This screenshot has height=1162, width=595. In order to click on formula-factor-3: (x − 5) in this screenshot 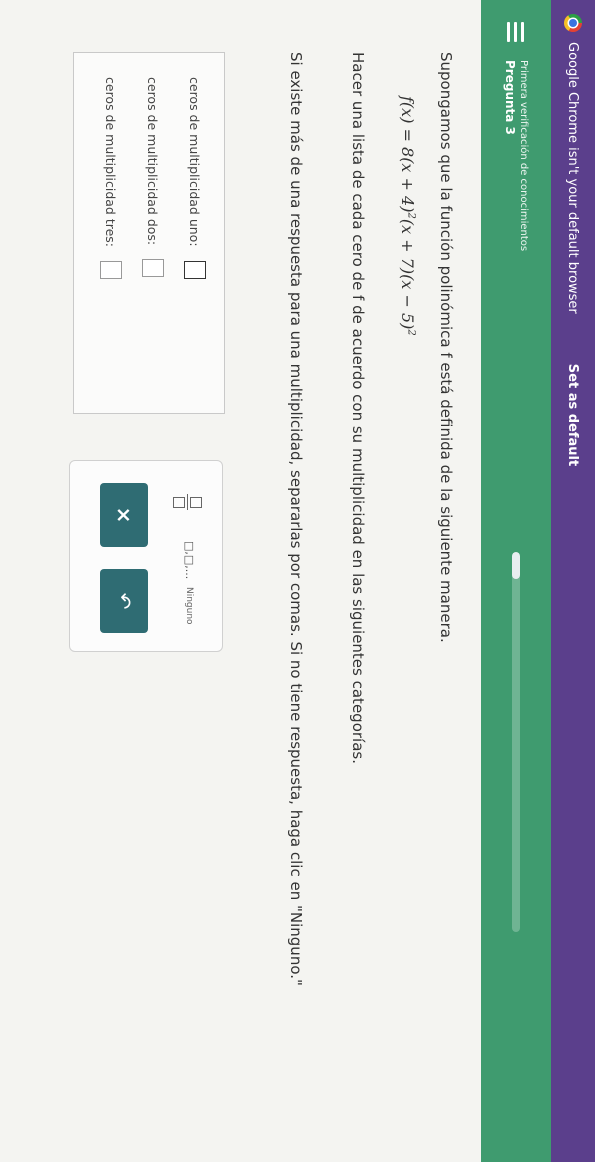, I will do `click(407, 302)`.